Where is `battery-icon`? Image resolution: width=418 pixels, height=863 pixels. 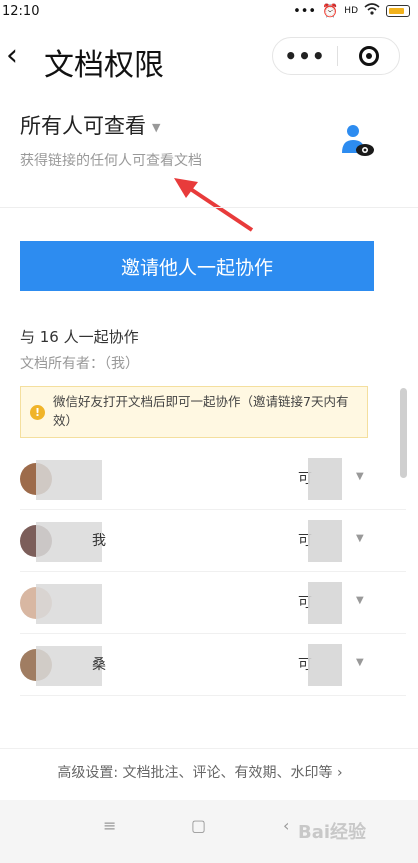
battery-icon is located at coordinates (398, 11).